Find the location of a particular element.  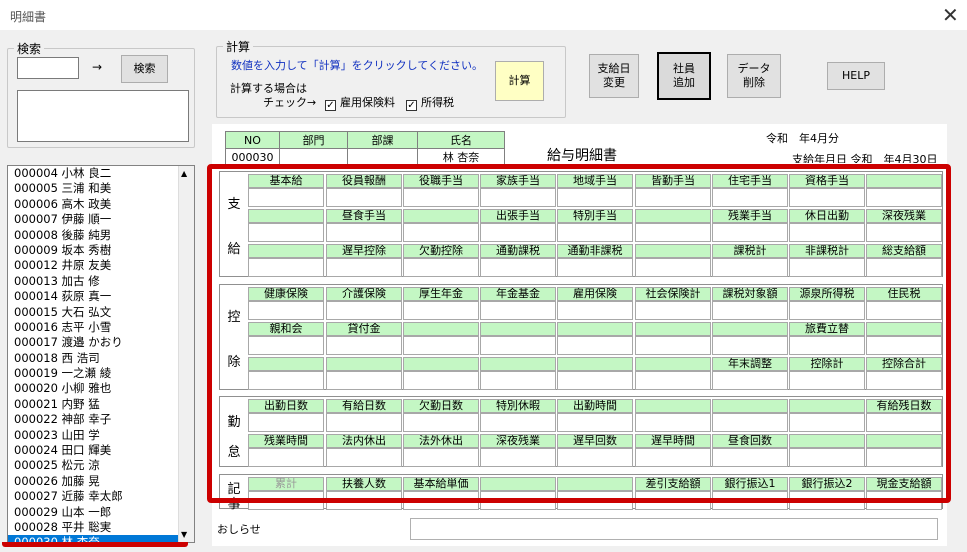

slip-title: 給与明細書 is located at coordinates (582, 156).